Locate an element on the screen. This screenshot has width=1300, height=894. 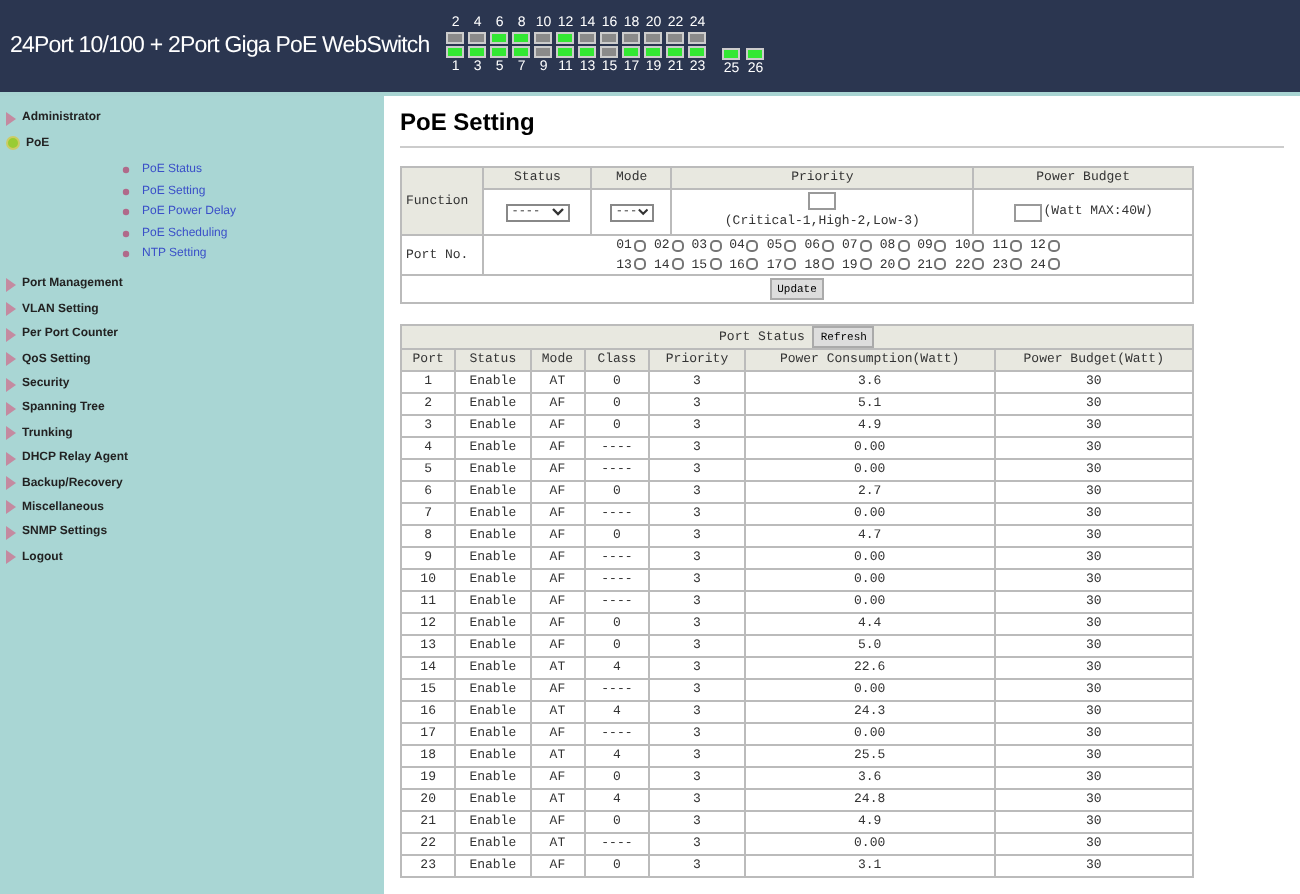
budget-input is located at coordinates (1027, 212).